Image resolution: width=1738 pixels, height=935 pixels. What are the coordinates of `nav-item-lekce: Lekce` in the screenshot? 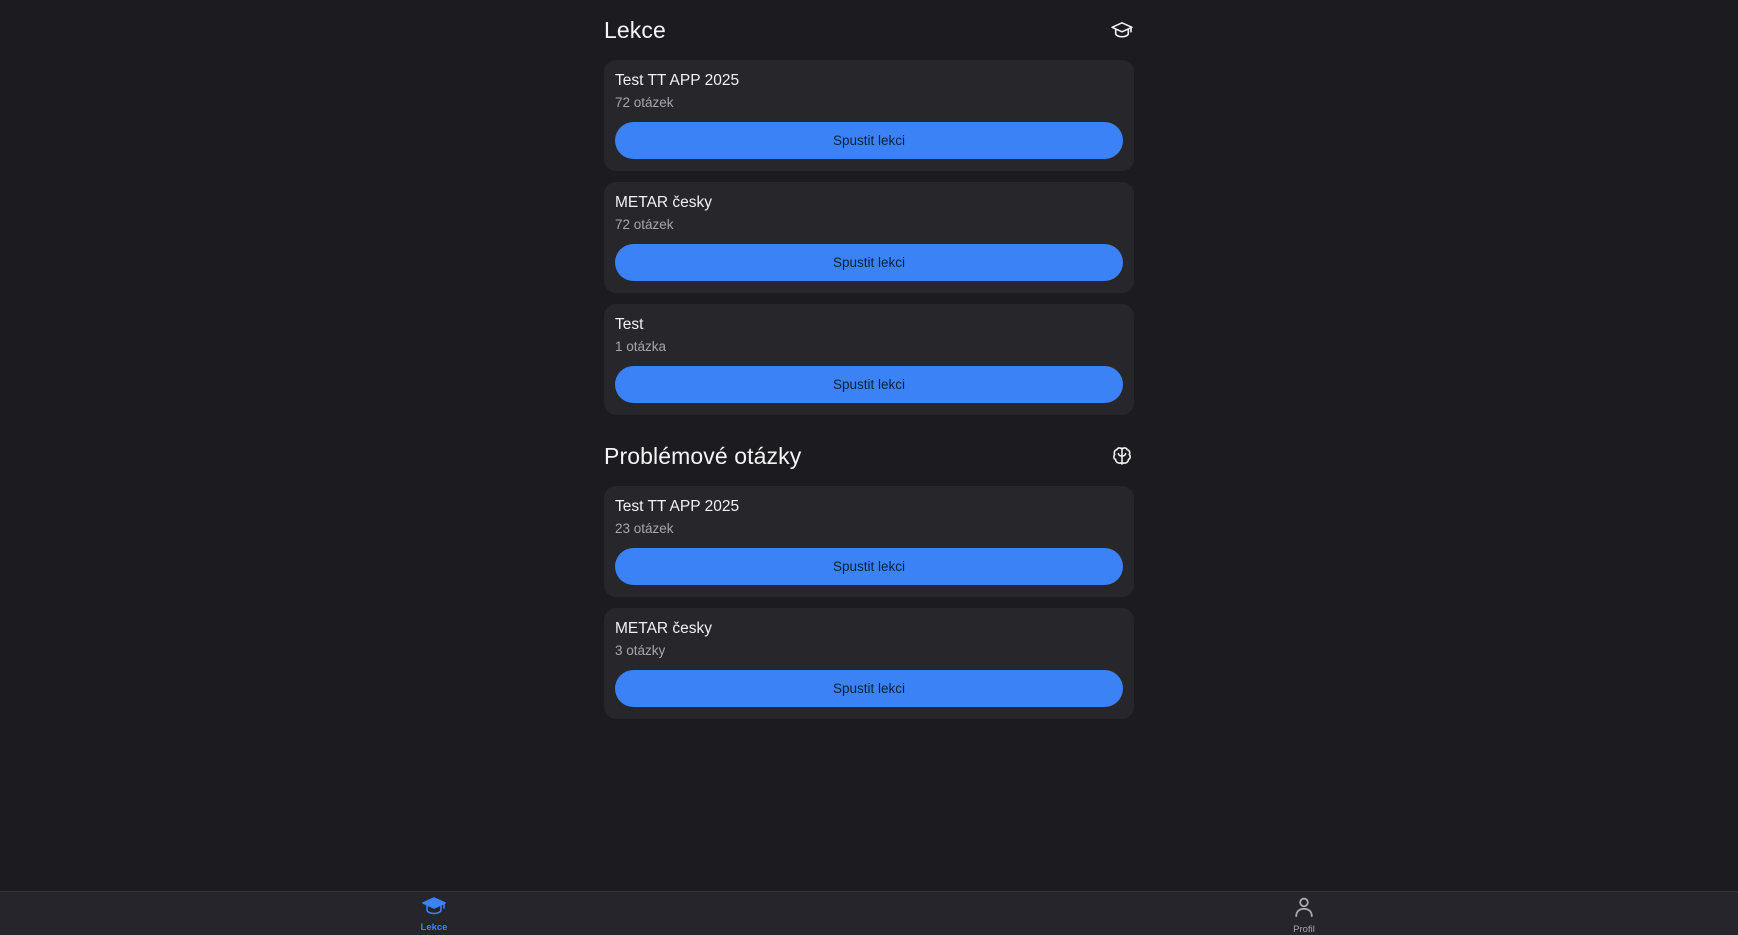 It's located at (434, 914).